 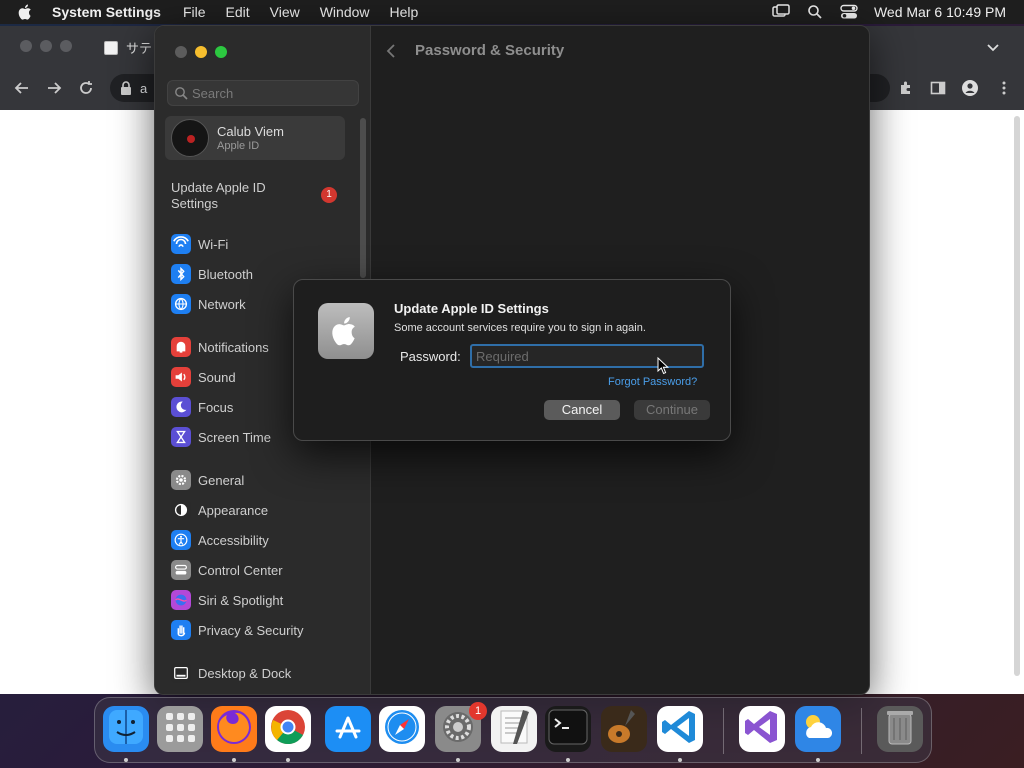 I want to click on dock-app-launchpad, so click(x=180, y=729).